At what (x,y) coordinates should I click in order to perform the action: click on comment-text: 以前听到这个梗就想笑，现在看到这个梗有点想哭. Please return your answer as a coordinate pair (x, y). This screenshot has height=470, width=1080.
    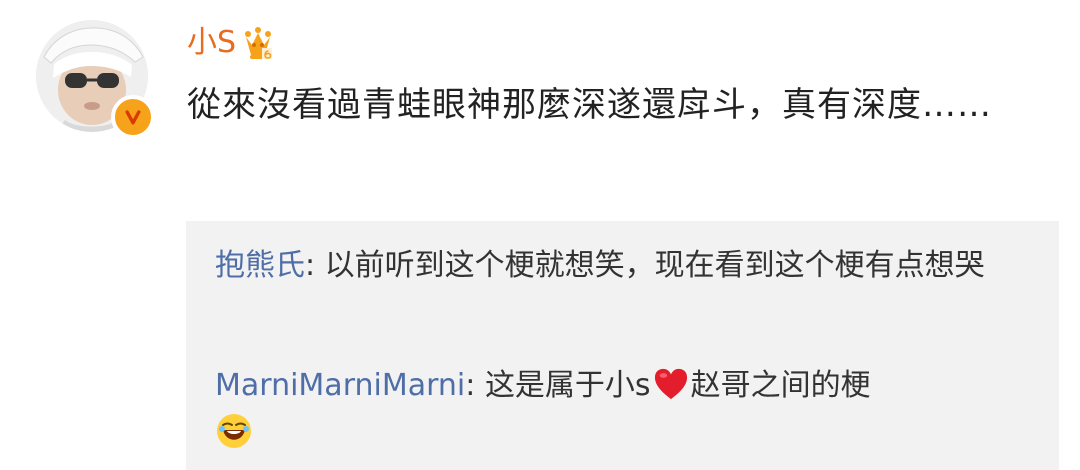
    Looking at the image, I should click on (654, 265).